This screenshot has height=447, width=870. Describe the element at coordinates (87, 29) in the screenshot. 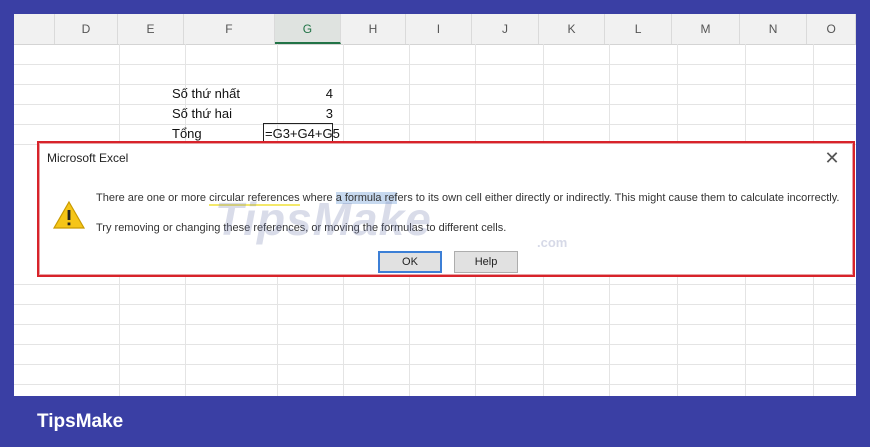

I see `column-header-d: D` at that location.